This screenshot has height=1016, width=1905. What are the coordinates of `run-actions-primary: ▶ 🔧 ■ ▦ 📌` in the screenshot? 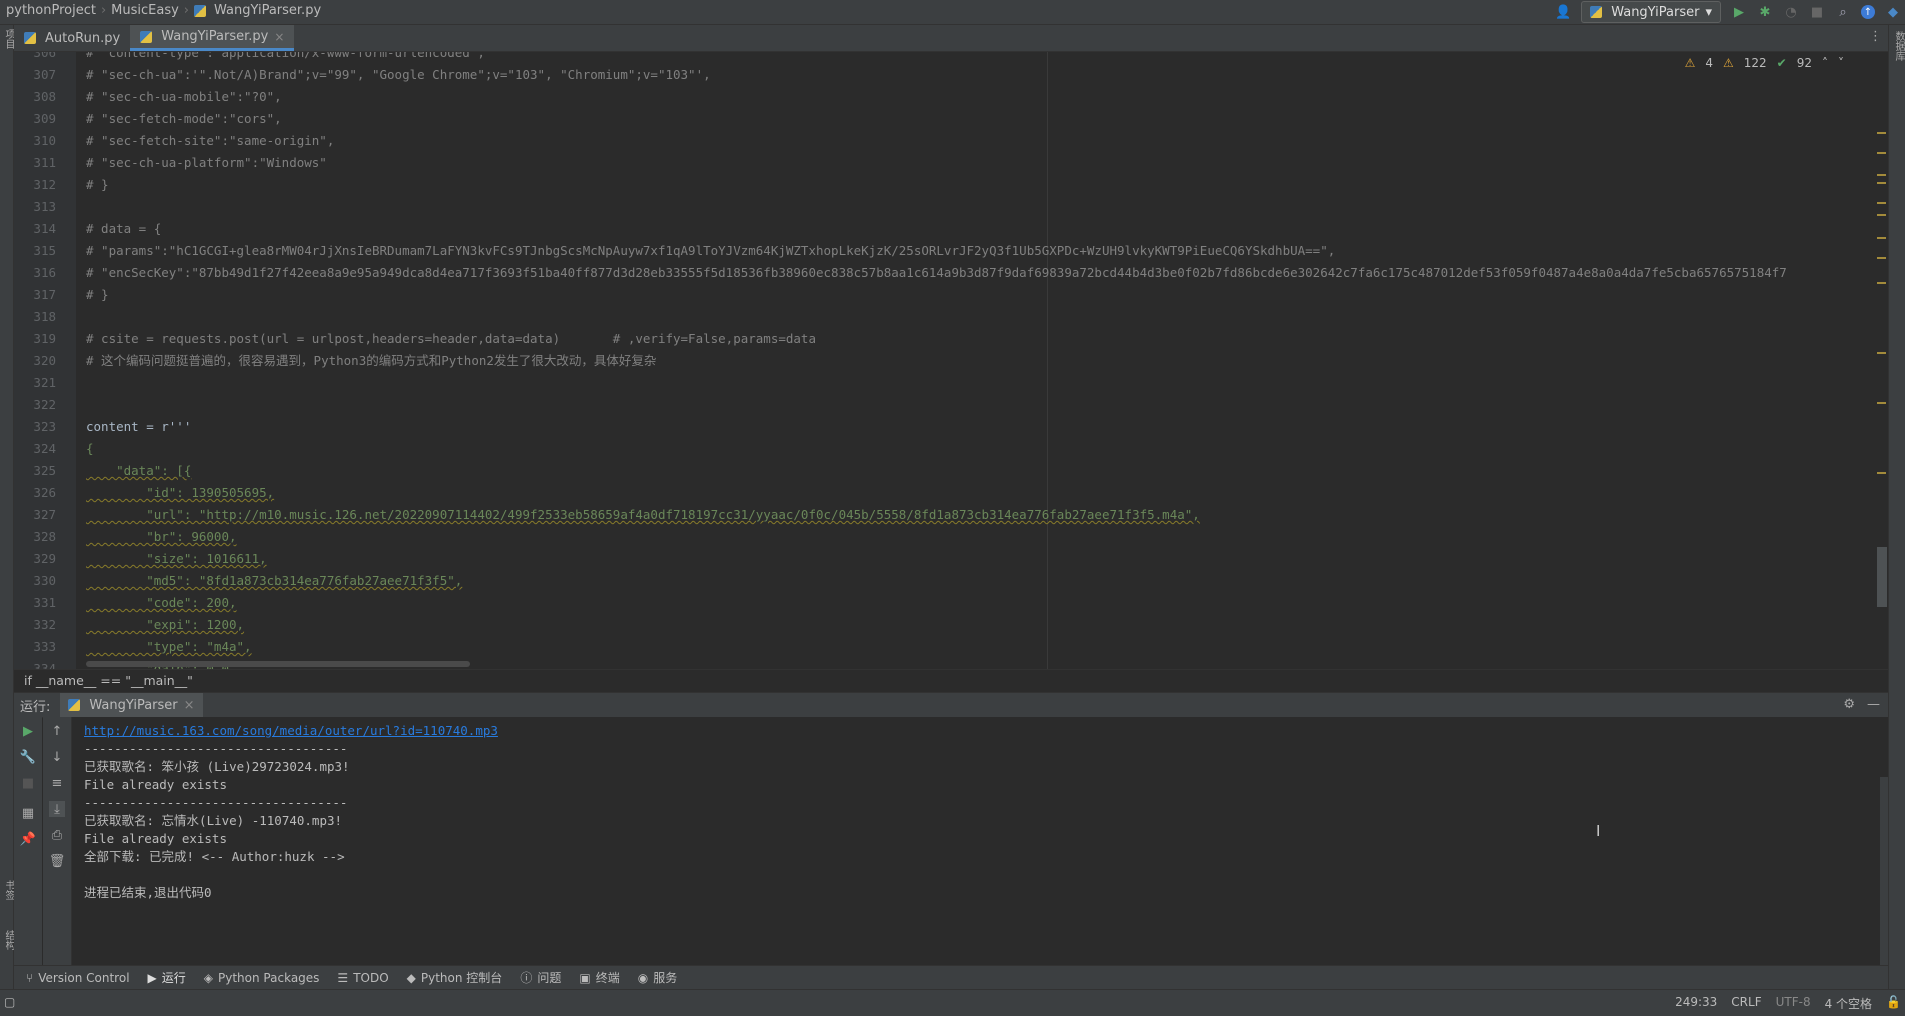 It's located at (28, 841).